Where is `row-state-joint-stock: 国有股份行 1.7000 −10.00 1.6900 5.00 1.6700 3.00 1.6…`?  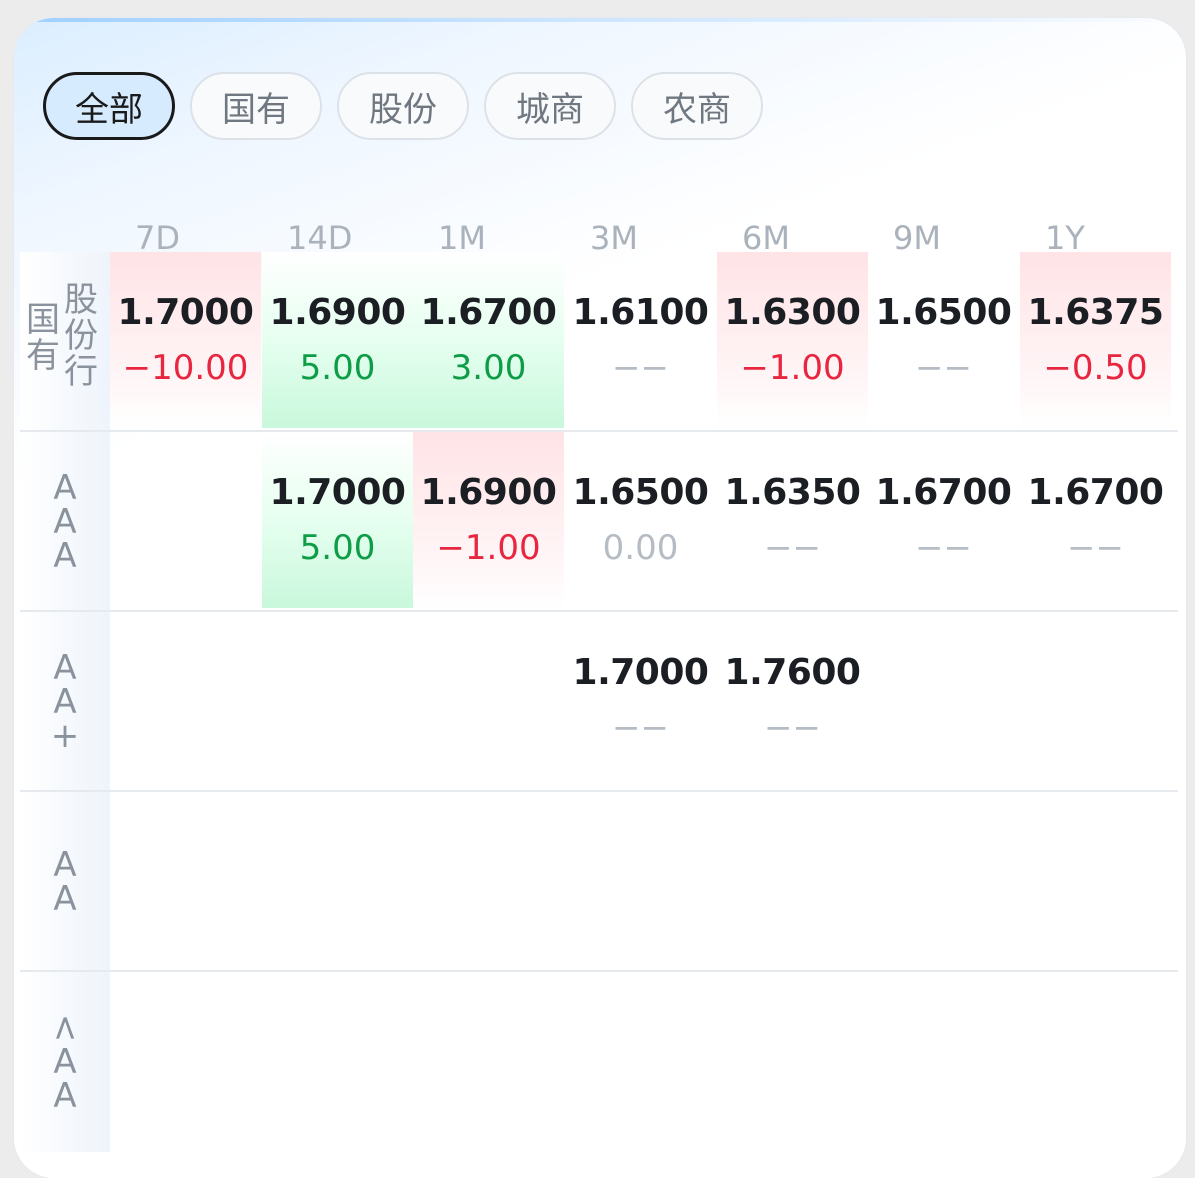 row-state-joint-stock: 国有股份行 1.7000 −10.00 1.6900 5.00 1.6700 3.00 1.6… is located at coordinates (599, 342).